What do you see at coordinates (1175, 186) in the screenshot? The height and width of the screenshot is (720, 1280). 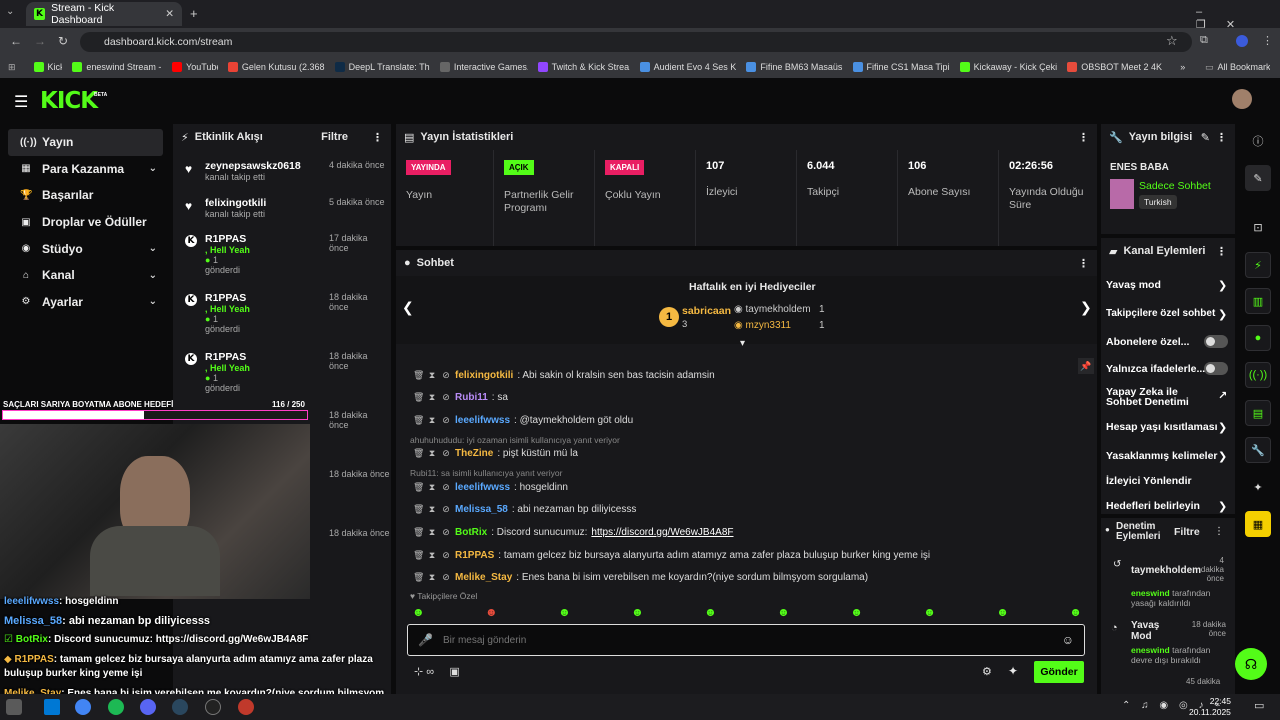 I see `category-link: Sadece Sohbet` at bounding box center [1175, 186].